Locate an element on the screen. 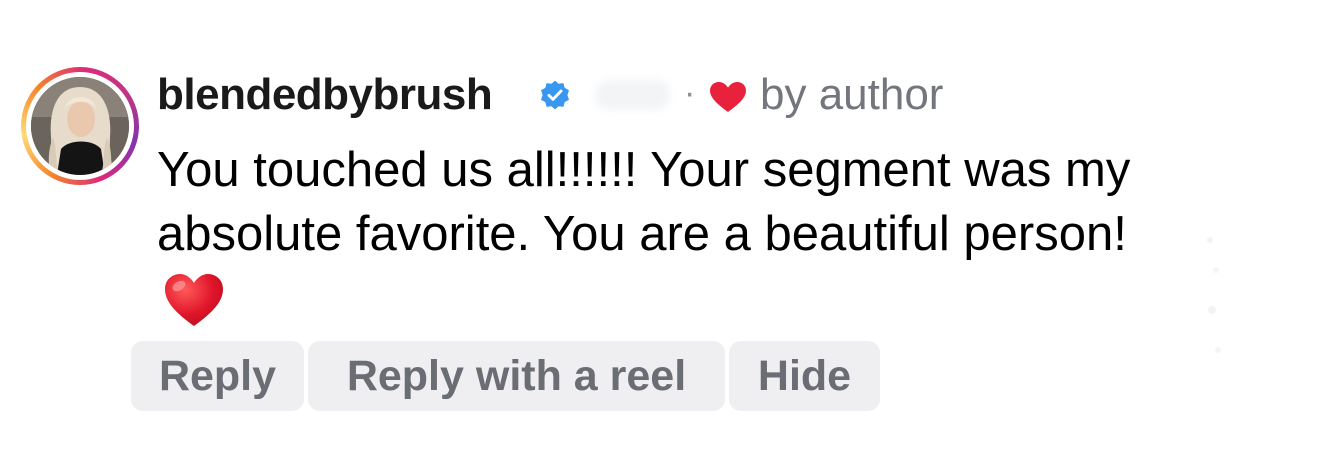 The height and width of the screenshot is (467, 1319). reply-button: Reply is located at coordinates (217, 376).